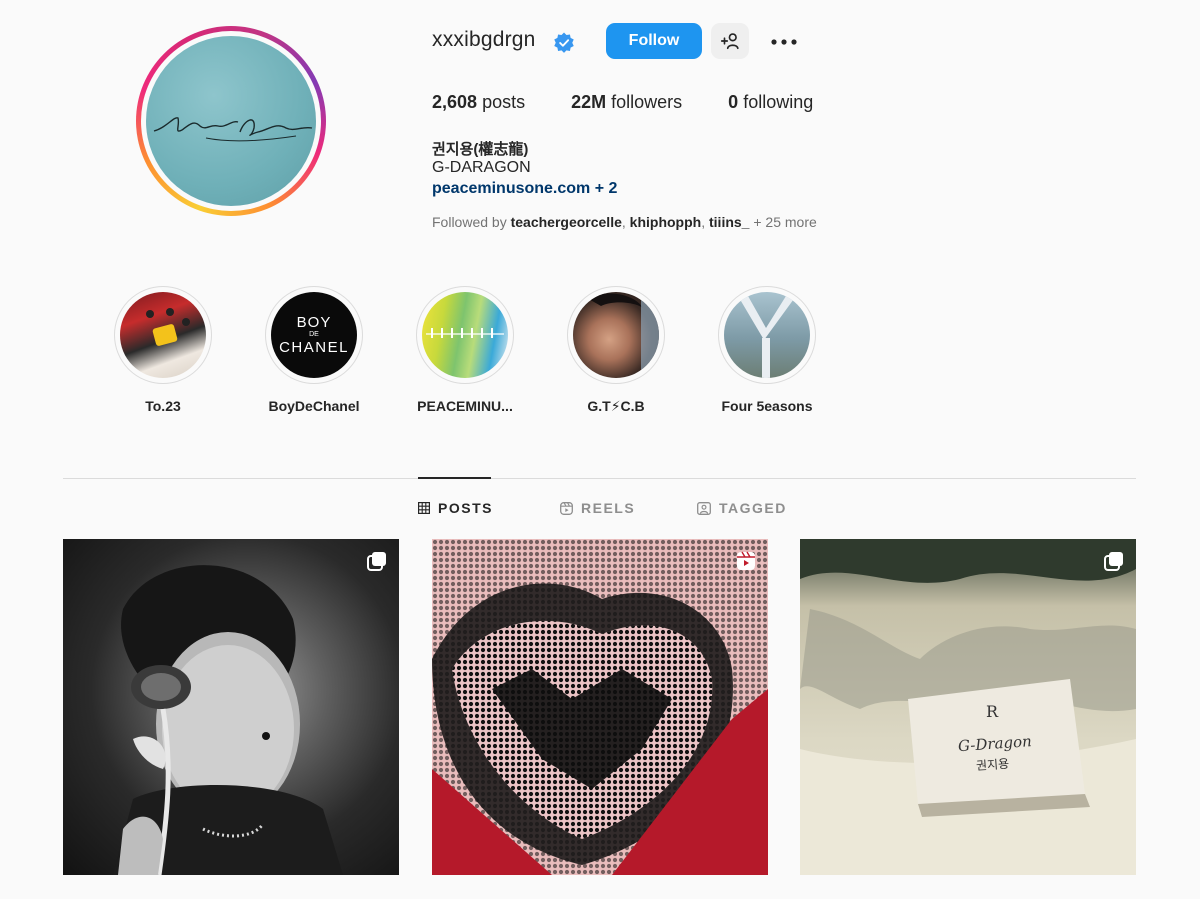 The width and height of the screenshot is (1200, 899). I want to click on card-text-korean: 권지용, so click(993, 765).